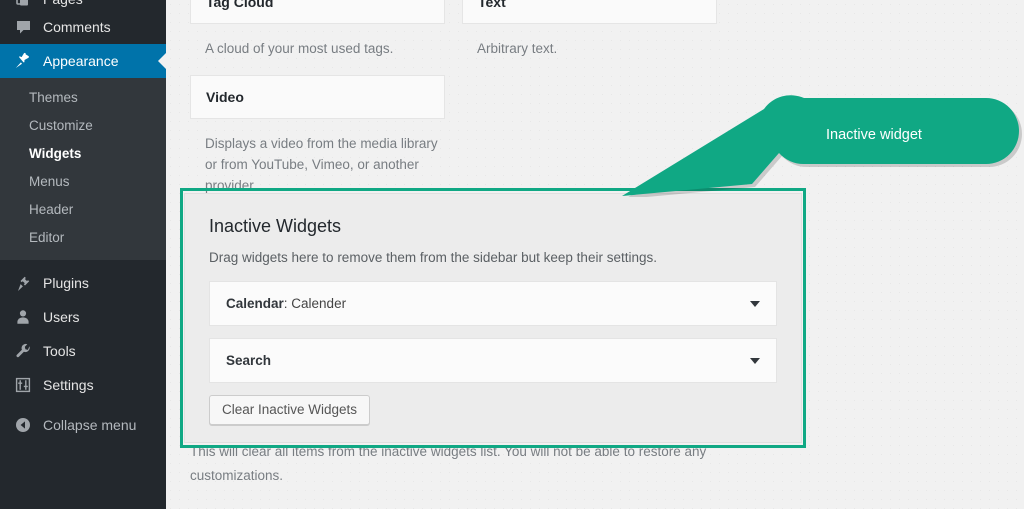 This screenshot has height=509, width=1024. What do you see at coordinates (83, 238) in the screenshot?
I see `sidebar-subitem-editor: Editor` at bounding box center [83, 238].